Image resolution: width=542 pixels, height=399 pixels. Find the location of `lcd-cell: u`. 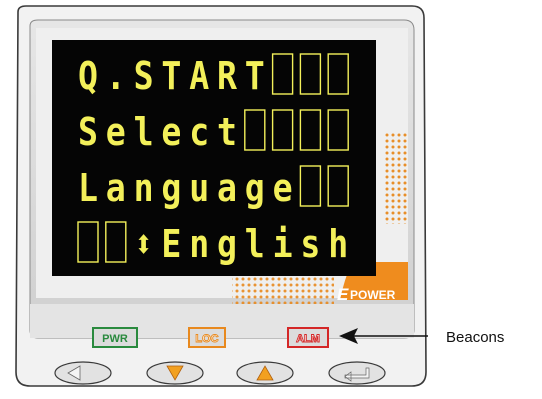

lcd-cell: u is located at coordinates (199, 188).